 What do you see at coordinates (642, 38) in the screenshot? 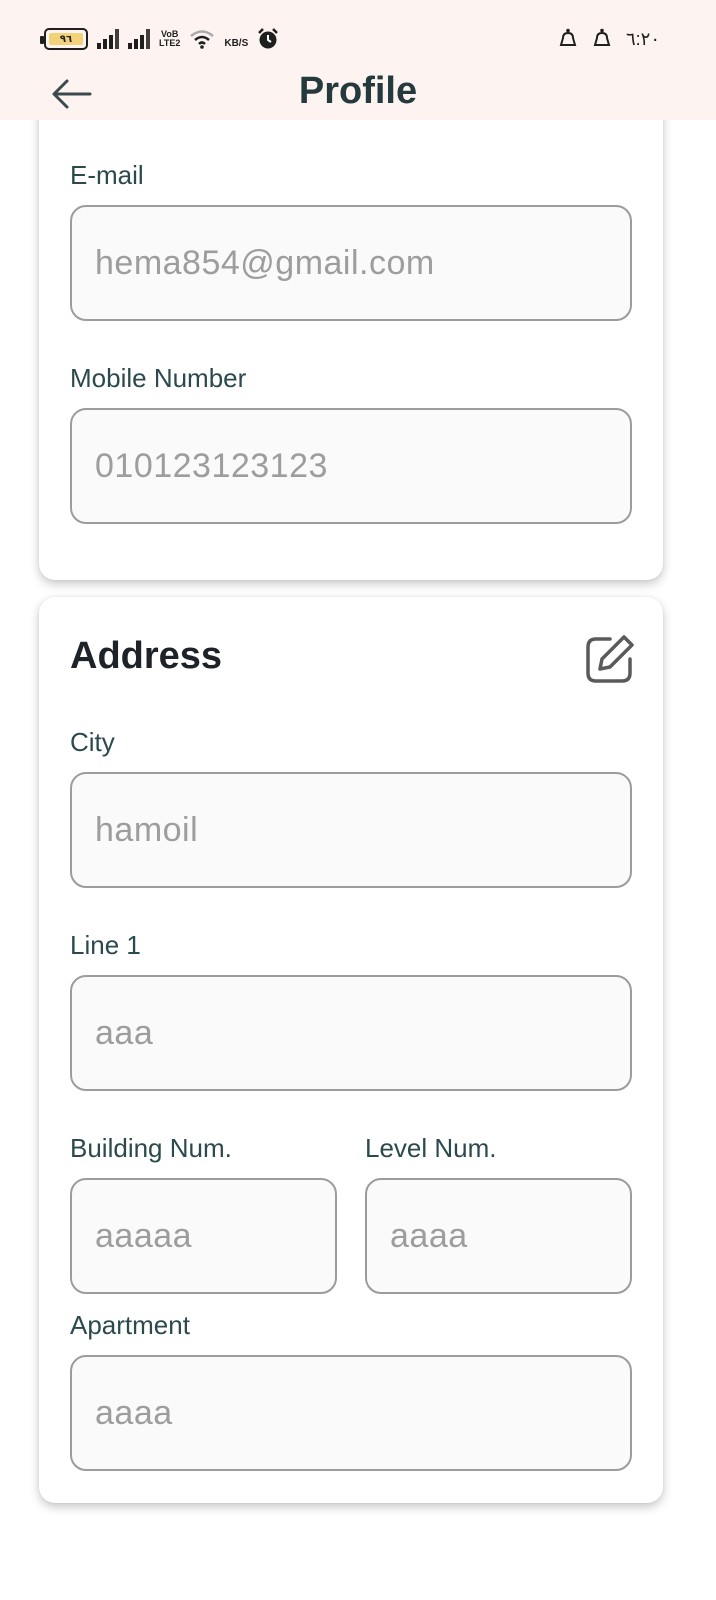
I see `status-time: ٦:٢٠` at bounding box center [642, 38].